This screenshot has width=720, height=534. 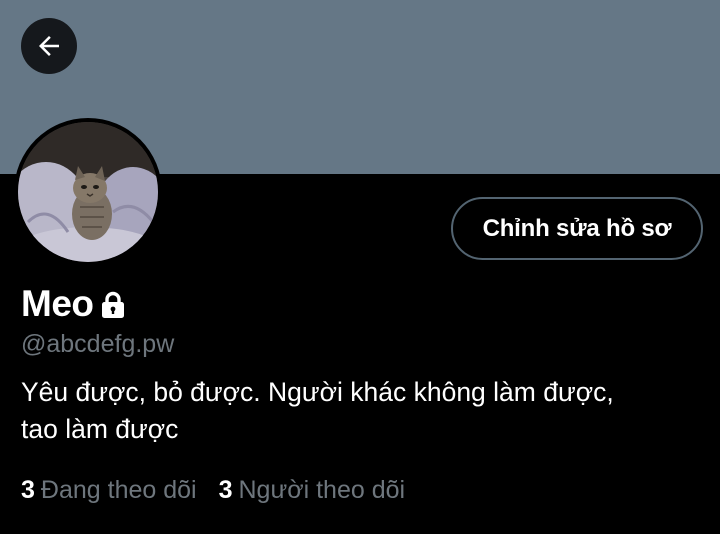 What do you see at coordinates (113, 305) in the screenshot?
I see `lock-icon` at bounding box center [113, 305].